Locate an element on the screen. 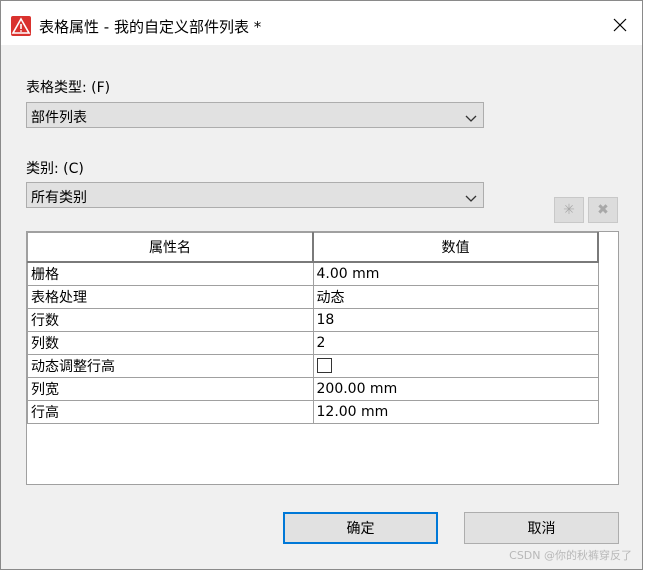 The height and width of the screenshot is (572, 645). table-row: 行数 18 is located at coordinates (313, 319).